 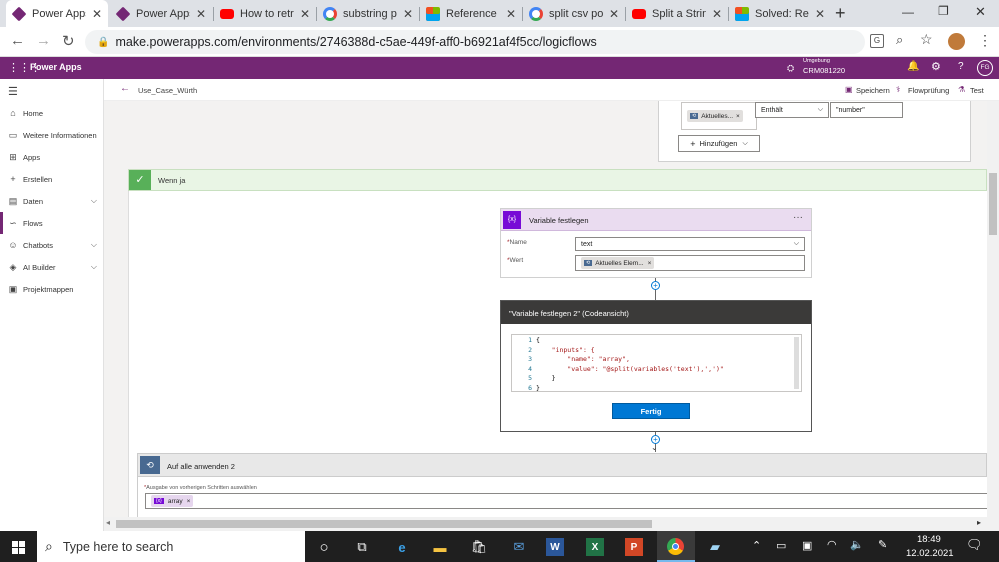 What do you see at coordinates (172, 501) in the screenshot?
I see `dynamic-token: {x} array ×` at bounding box center [172, 501].